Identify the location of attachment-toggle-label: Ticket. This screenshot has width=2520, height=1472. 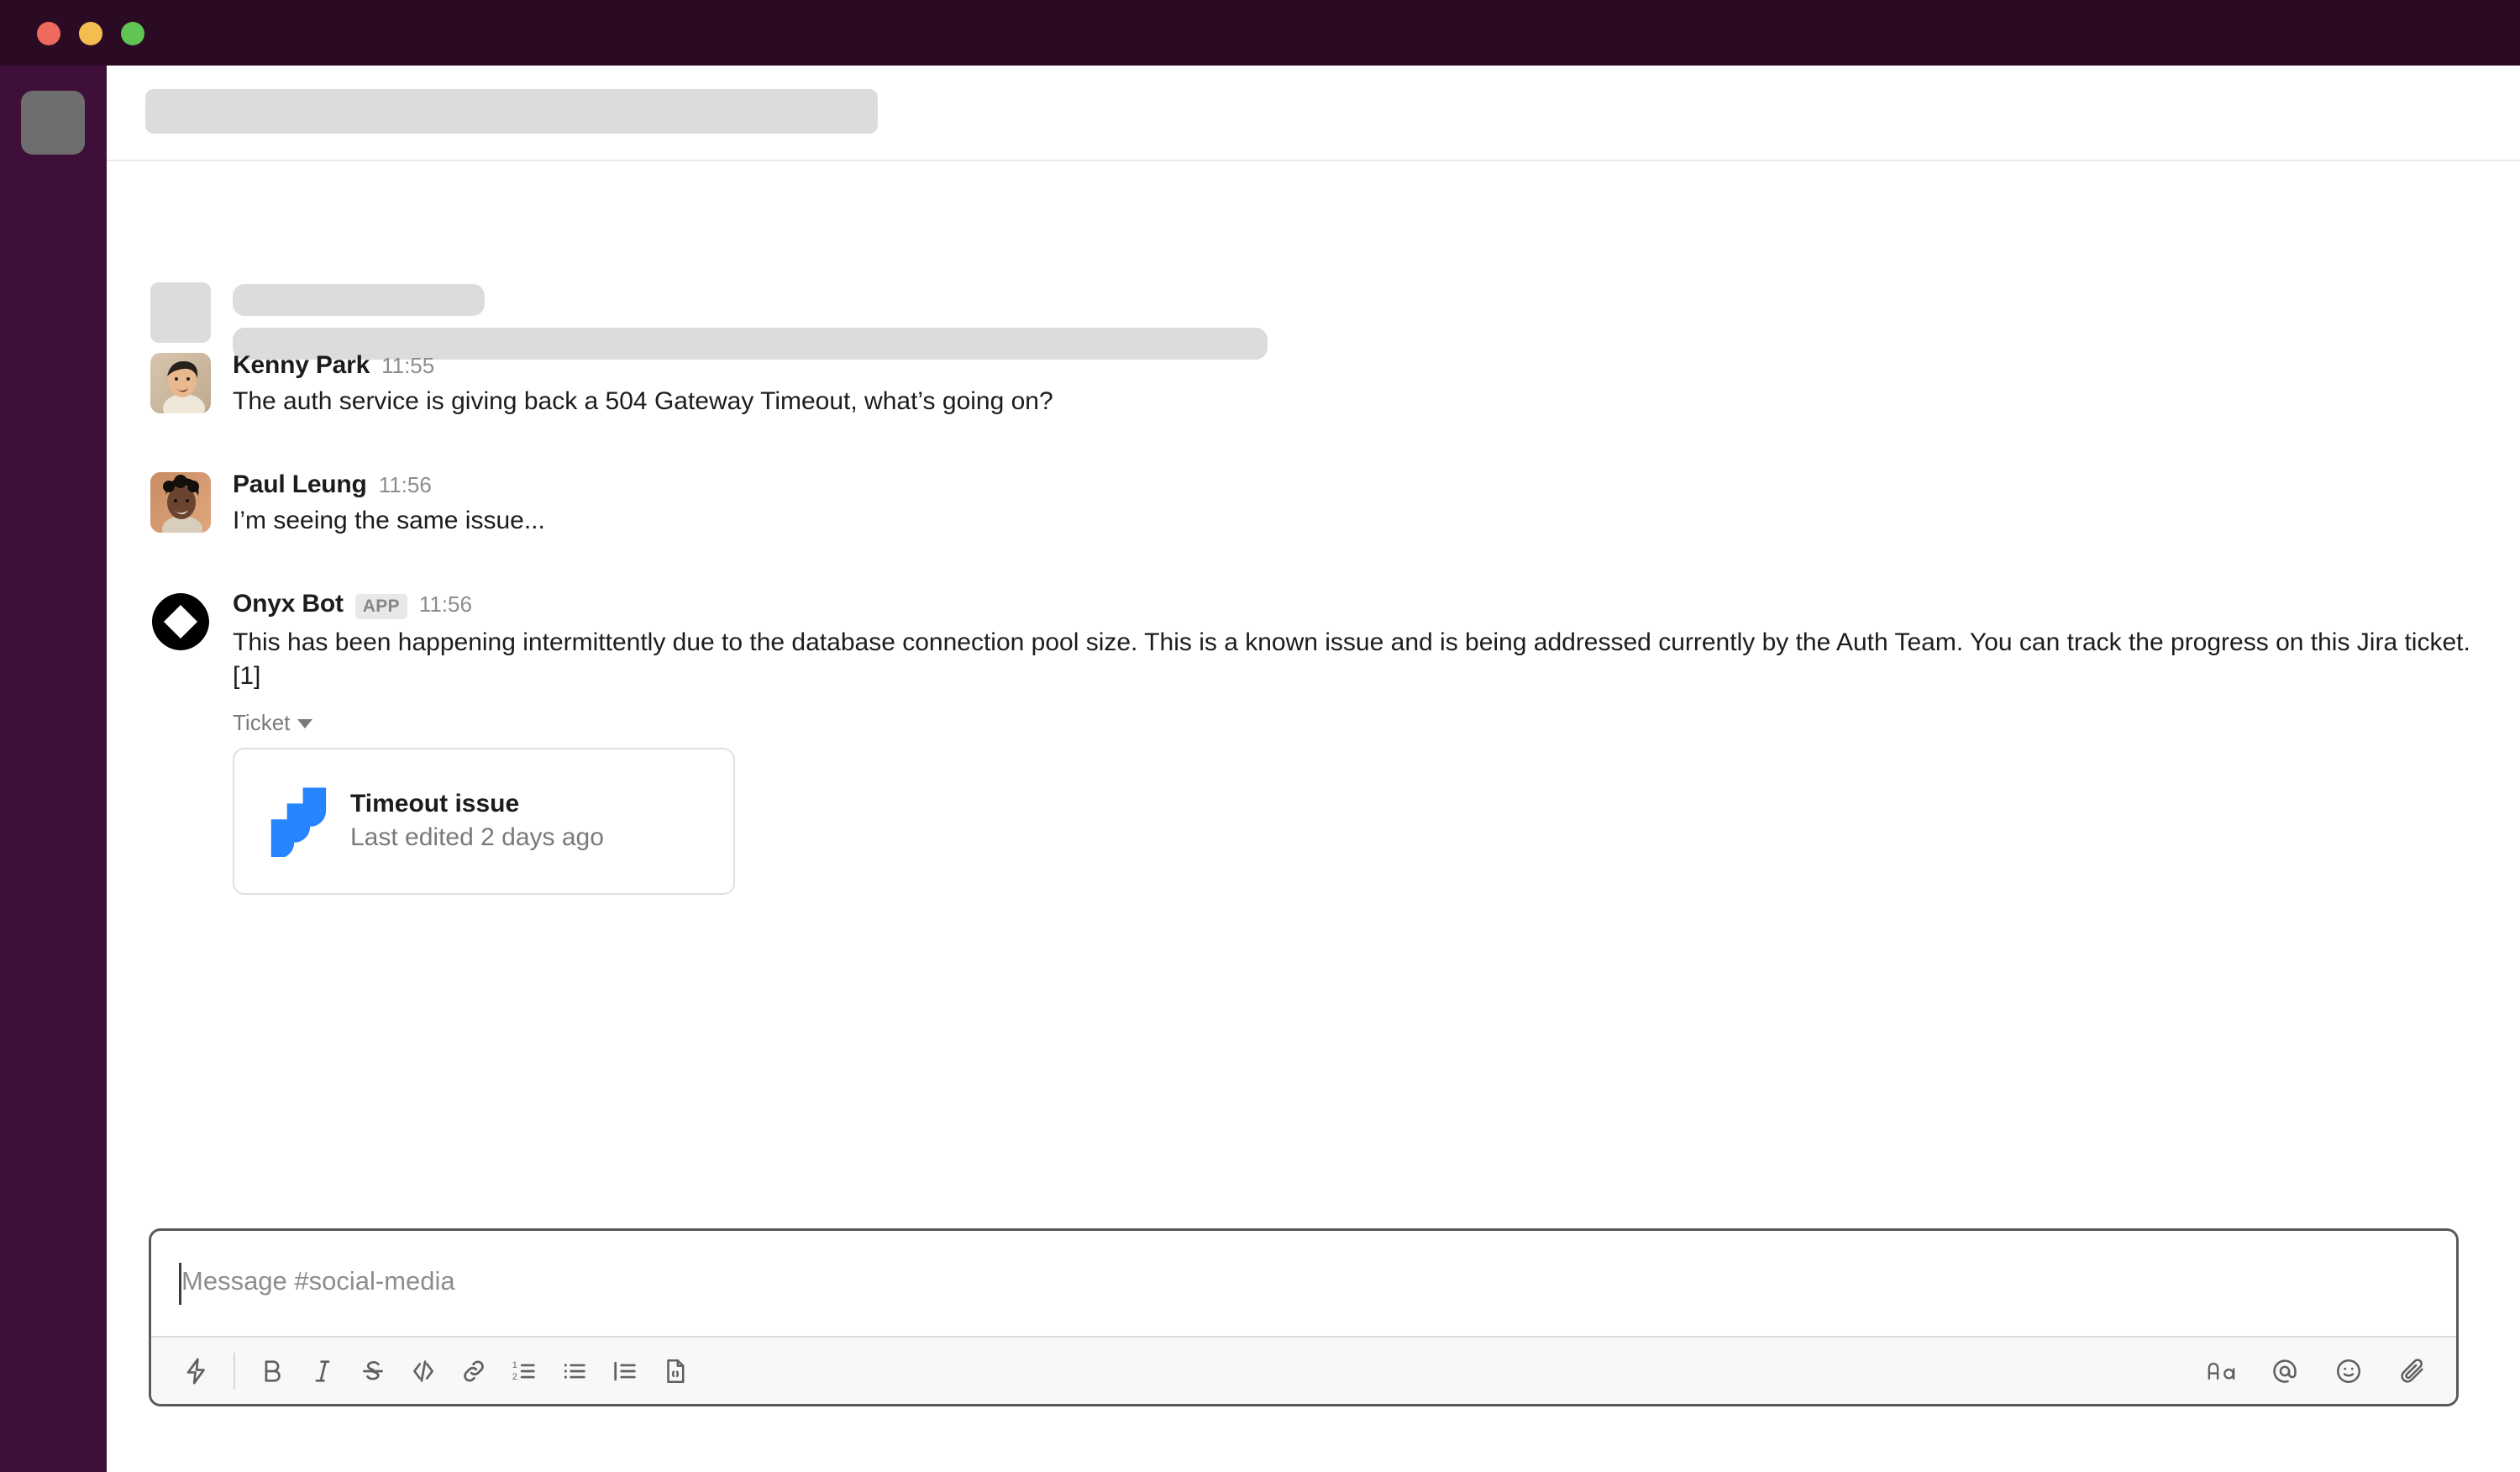
(262, 722).